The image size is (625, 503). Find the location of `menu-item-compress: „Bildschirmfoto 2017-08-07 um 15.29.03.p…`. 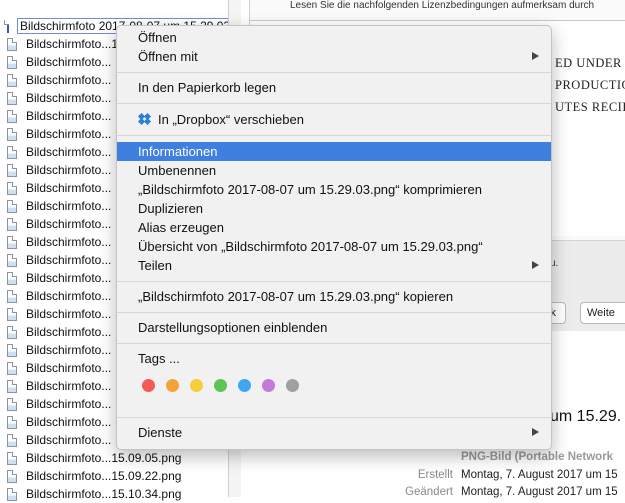

menu-item-compress: „Bildschirmfoto 2017-08-07 um 15.29.03.p… is located at coordinates (334, 189).